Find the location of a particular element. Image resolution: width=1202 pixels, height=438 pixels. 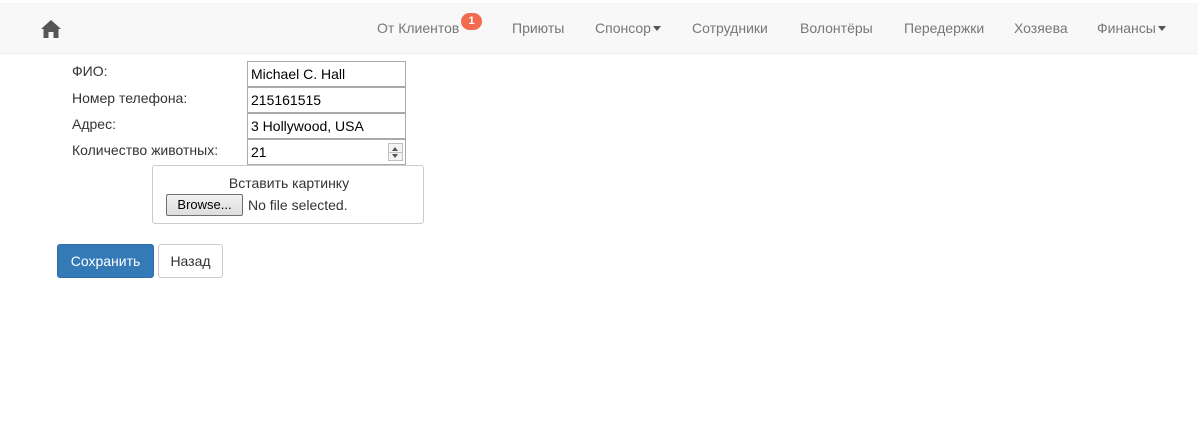

nav-from-clients-label: От Клиентов is located at coordinates (418, 28).